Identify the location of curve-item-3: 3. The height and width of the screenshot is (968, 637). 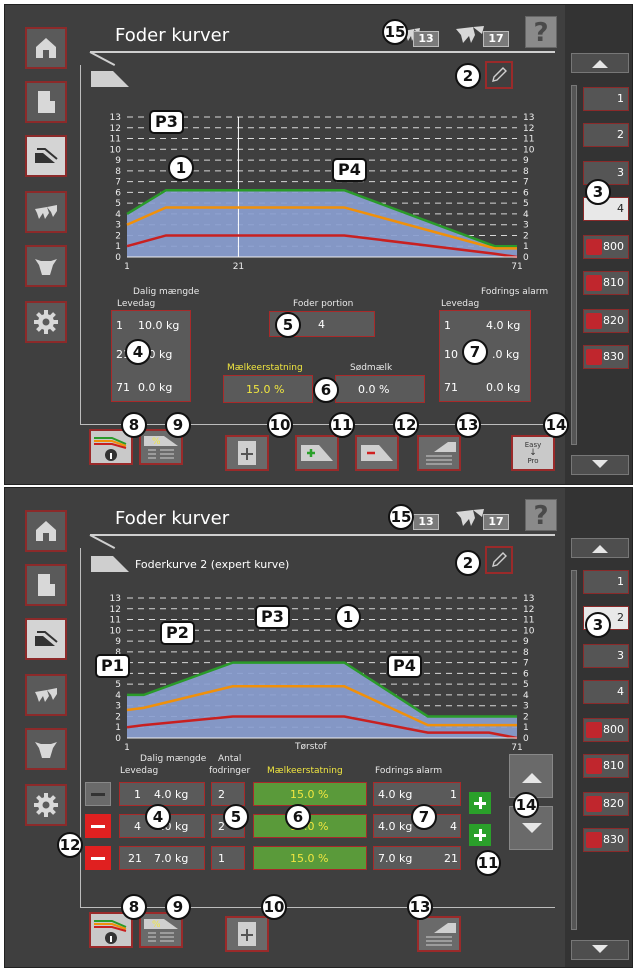
(606, 656).